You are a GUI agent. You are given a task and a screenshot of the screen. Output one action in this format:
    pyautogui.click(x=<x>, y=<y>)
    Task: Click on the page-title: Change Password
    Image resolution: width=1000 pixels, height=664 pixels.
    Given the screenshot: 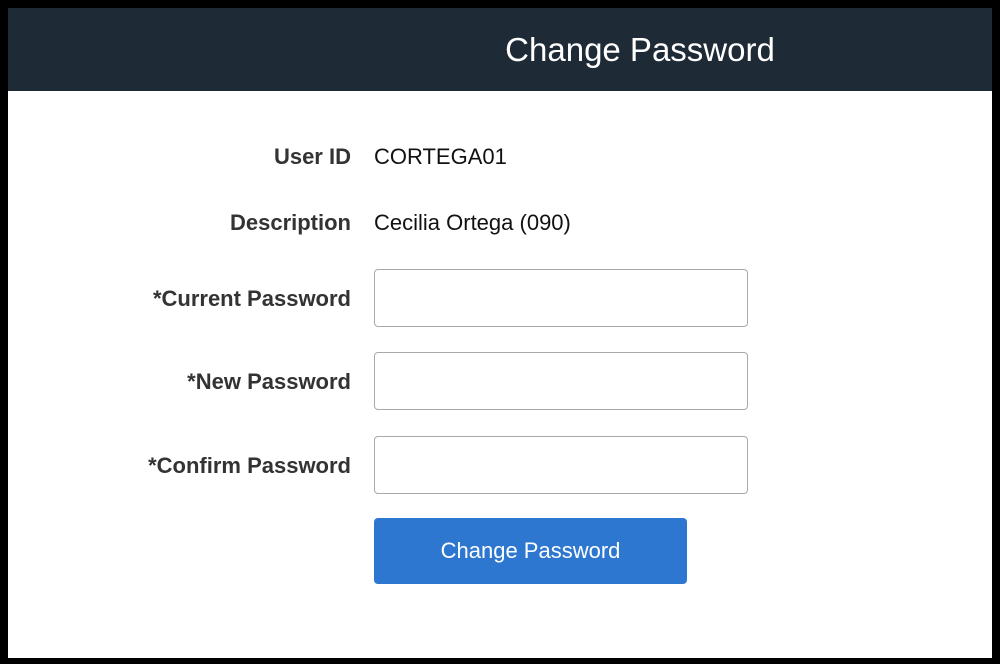 What is the action you would take?
    pyautogui.click(x=640, y=49)
    